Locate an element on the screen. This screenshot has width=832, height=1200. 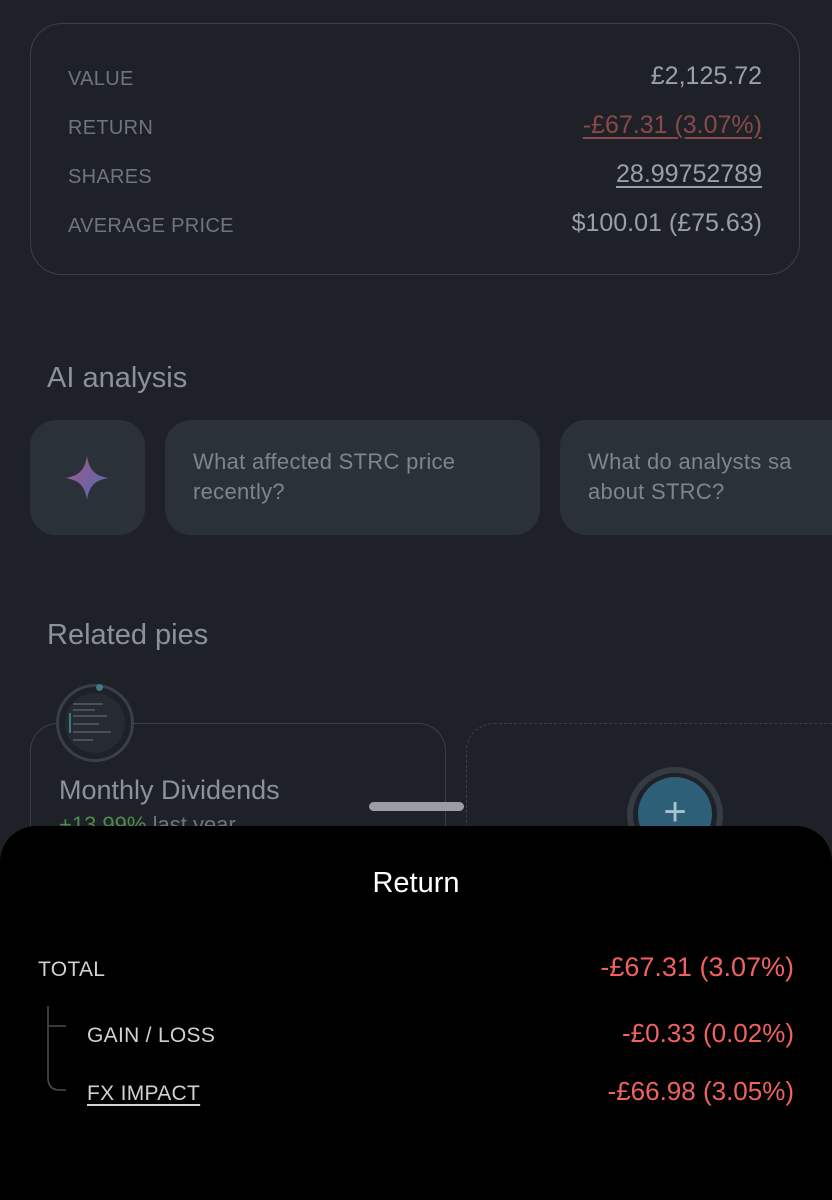
ai-suggestion-line: recently? is located at coordinates (239, 491).